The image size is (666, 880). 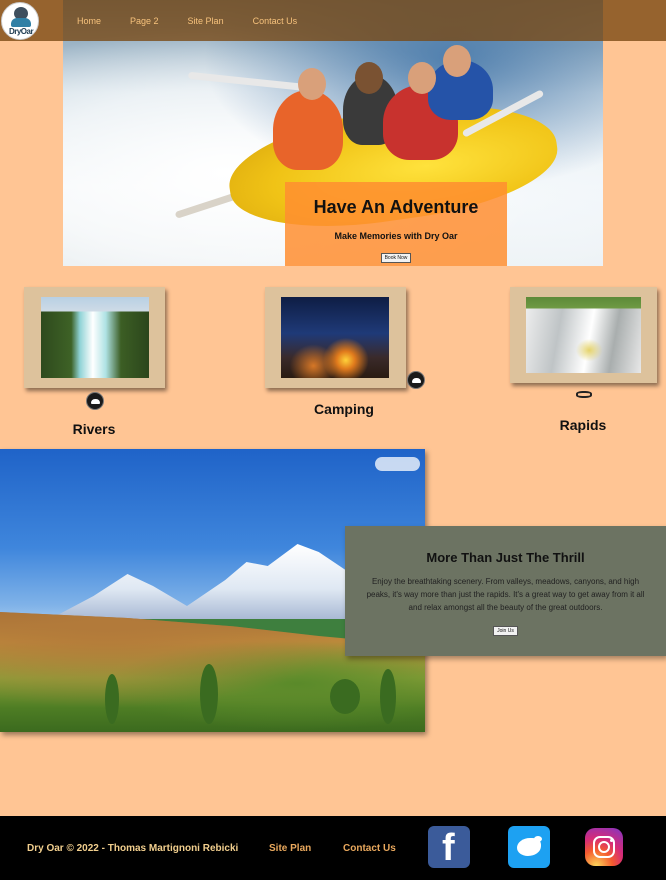 I want to click on book-now-button: Book Now, so click(x=396, y=258).